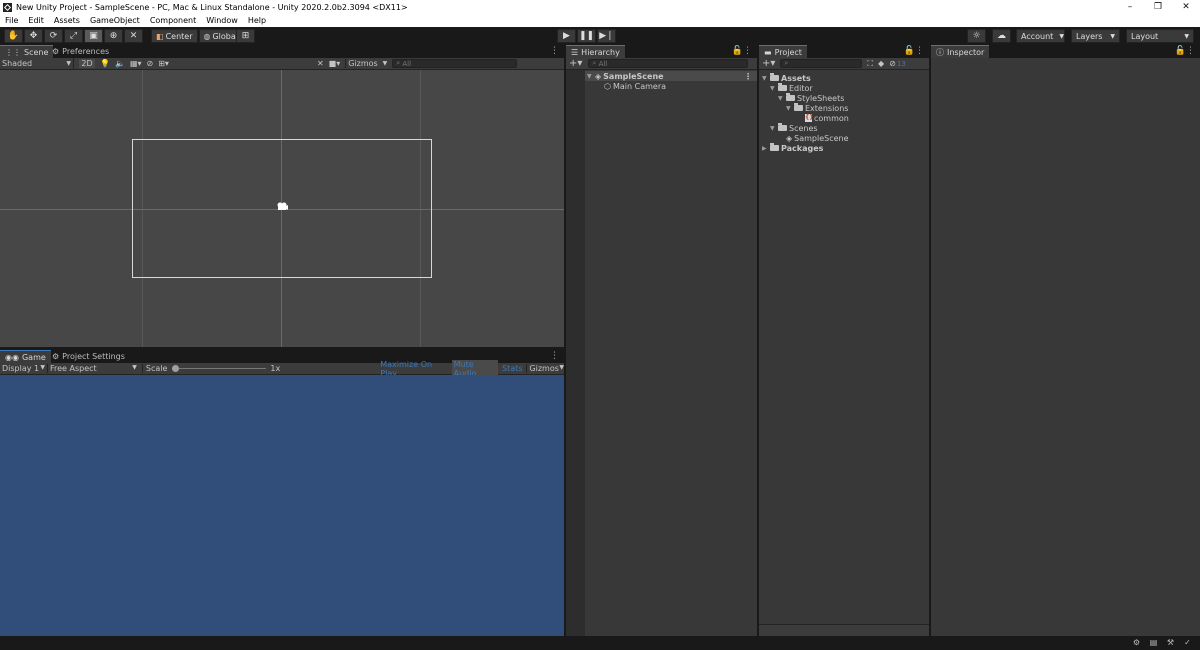  What do you see at coordinates (817, 138) in the screenshot?
I see `project-file-samplescene: ◈ SampleScene` at bounding box center [817, 138].